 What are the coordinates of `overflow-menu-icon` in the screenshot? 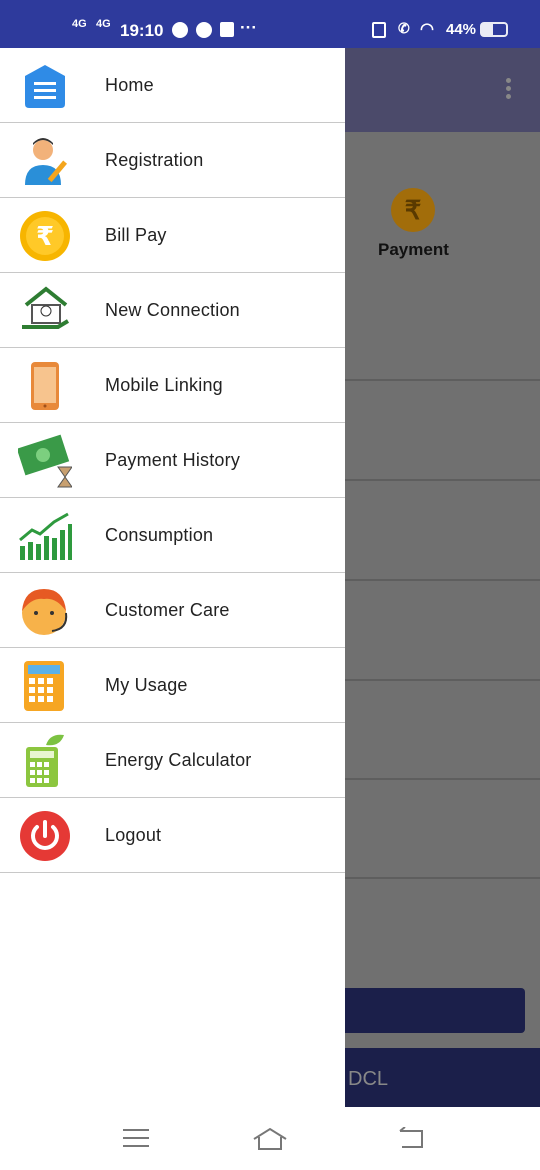 It's located at (509, 90).